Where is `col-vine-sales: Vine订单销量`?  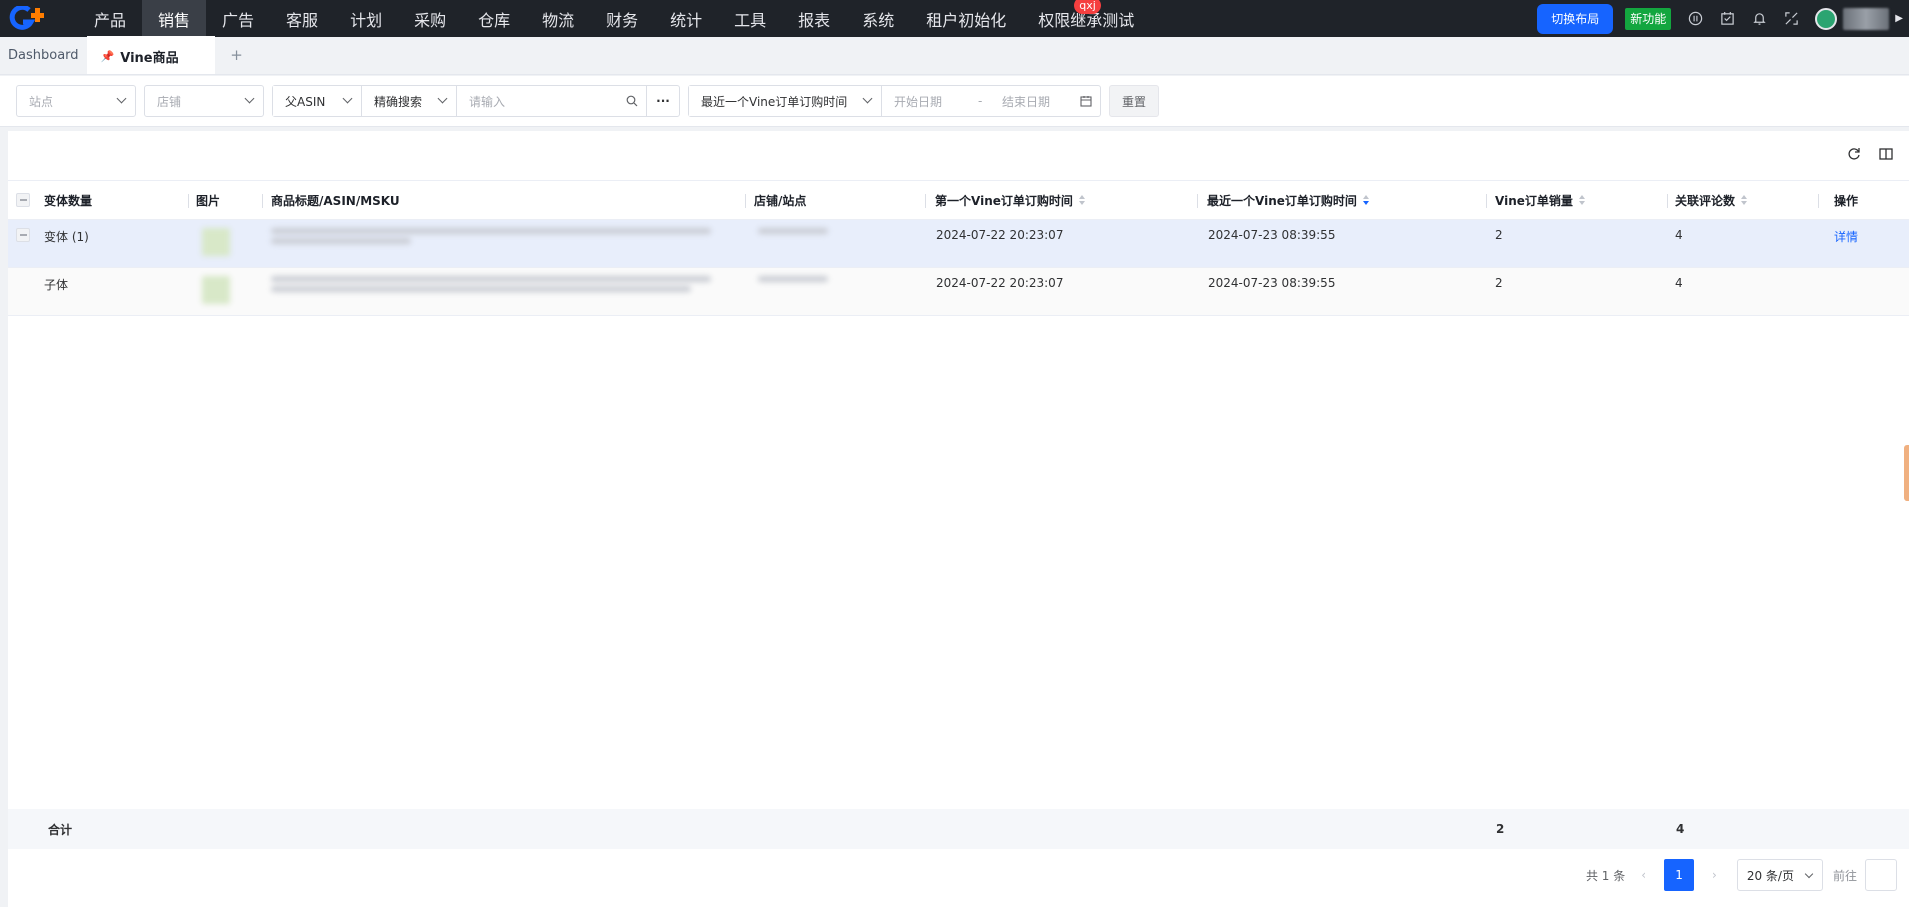
col-vine-sales: Vine订单销量 is located at coordinates (1540, 200).